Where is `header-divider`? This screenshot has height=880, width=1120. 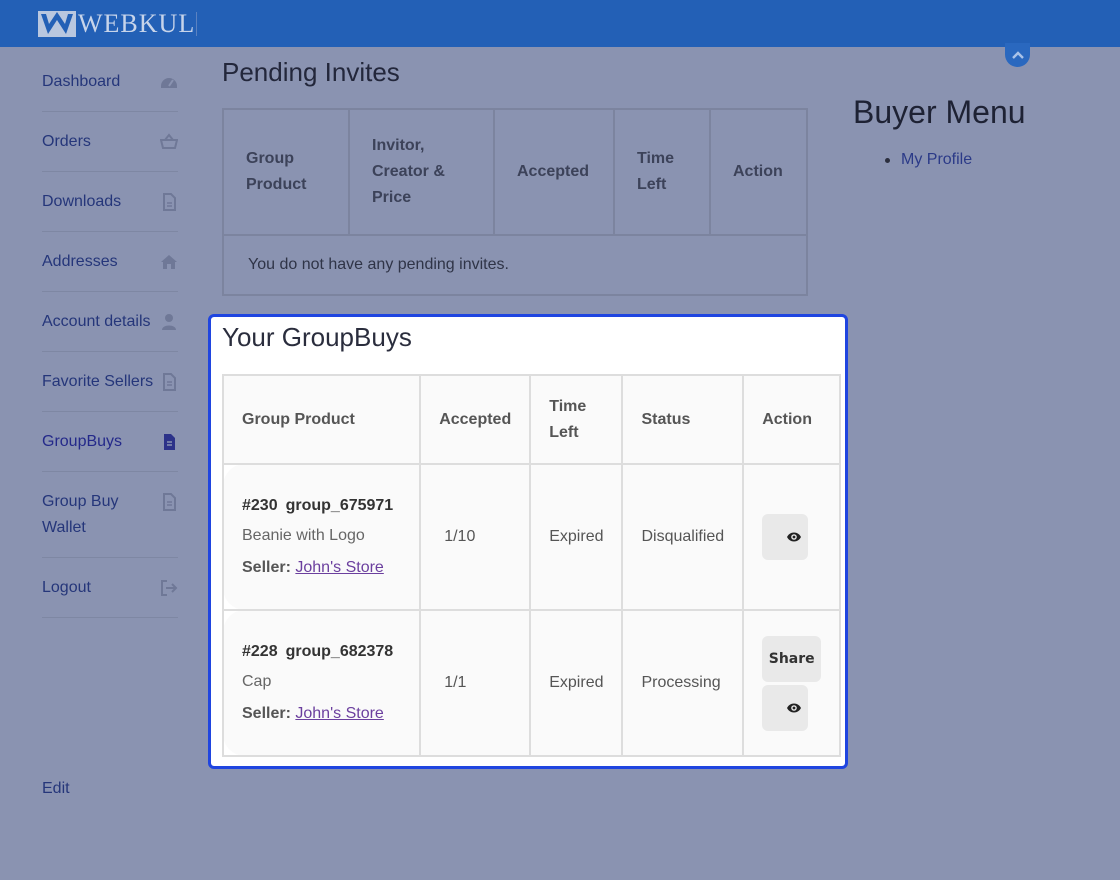
header-divider is located at coordinates (196, 24).